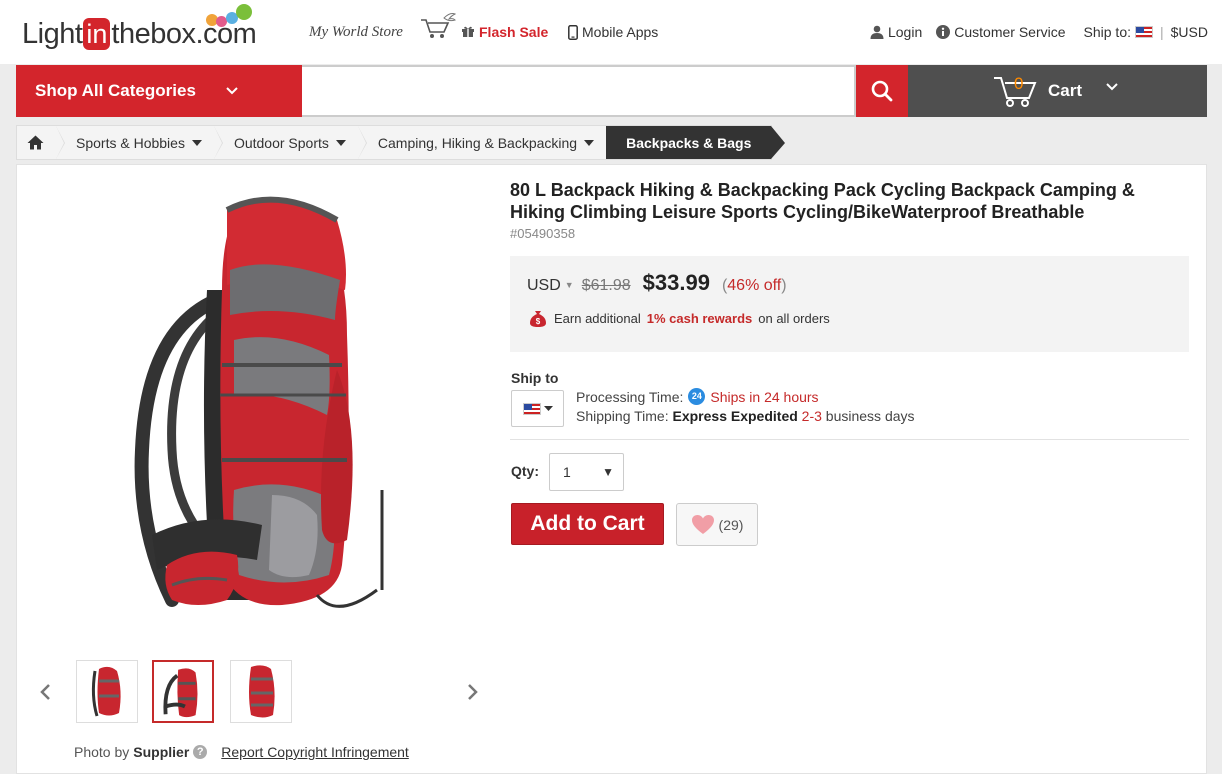 This screenshot has height=774, width=1222. Describe the element at coordinates (943, 32) in the screenshot. I see `info-icon` at that location.